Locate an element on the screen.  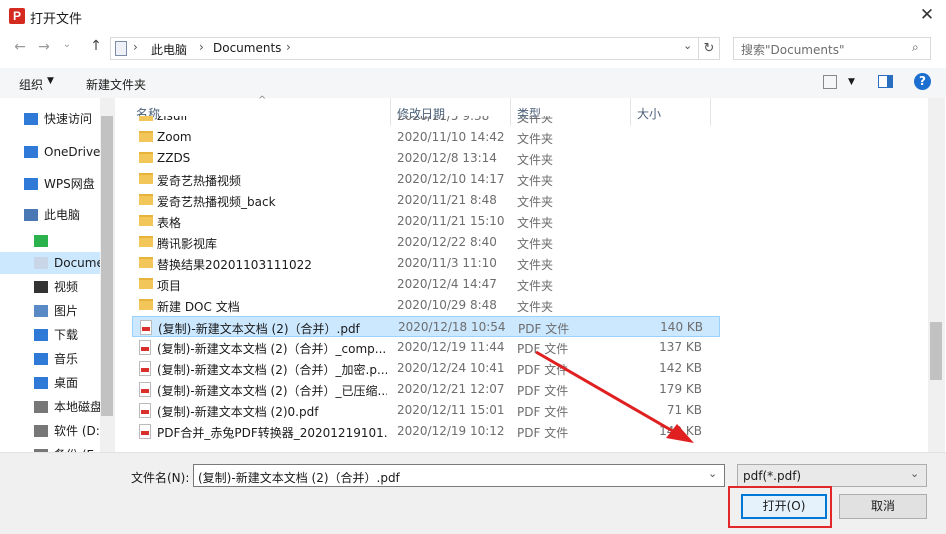
file-row: 爱奇艺热播视频_back 2020/11/21 8:48 文件夹 is located at coordinates (426, 200).